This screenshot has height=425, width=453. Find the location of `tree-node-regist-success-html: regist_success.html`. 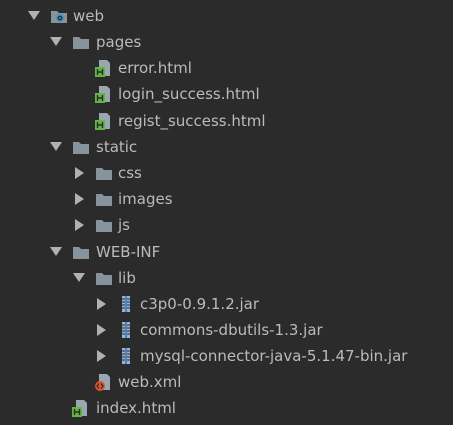

tree-node-regist-success-html: regist_success.html is located at coordinates (226, 121).